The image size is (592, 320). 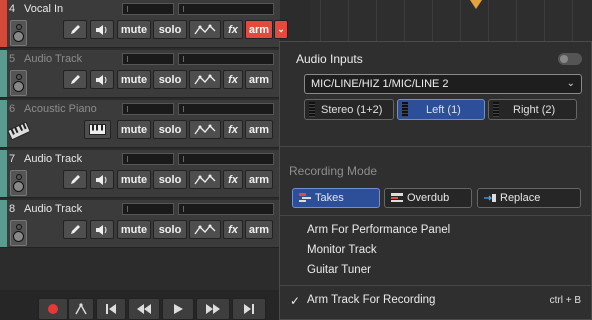 I want to click on record-icon, so click(x=53, y=309).